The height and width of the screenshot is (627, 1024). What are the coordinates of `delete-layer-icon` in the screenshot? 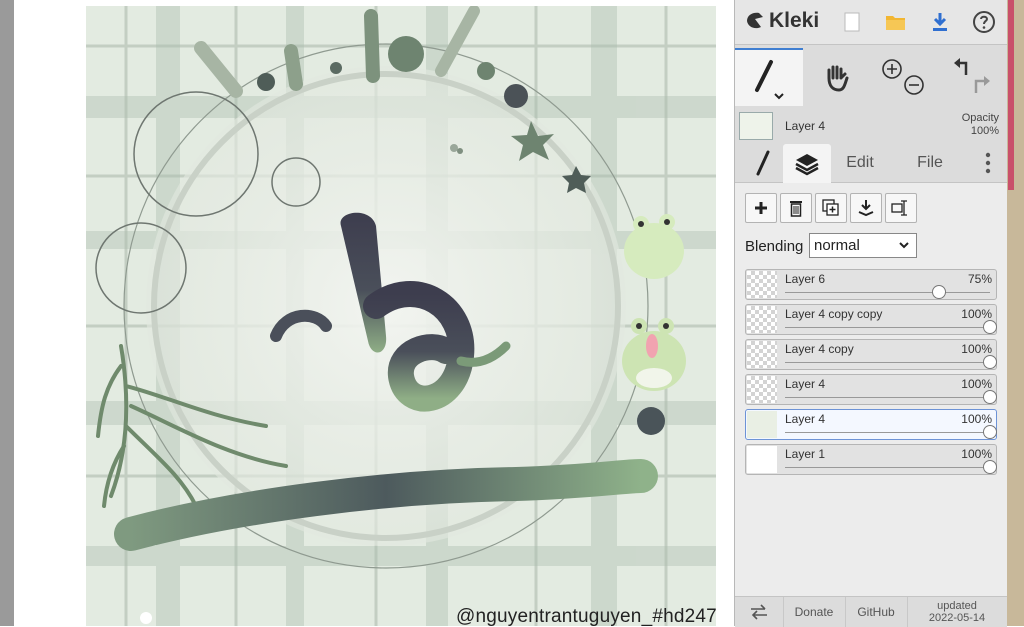 It's located at (796, 209).